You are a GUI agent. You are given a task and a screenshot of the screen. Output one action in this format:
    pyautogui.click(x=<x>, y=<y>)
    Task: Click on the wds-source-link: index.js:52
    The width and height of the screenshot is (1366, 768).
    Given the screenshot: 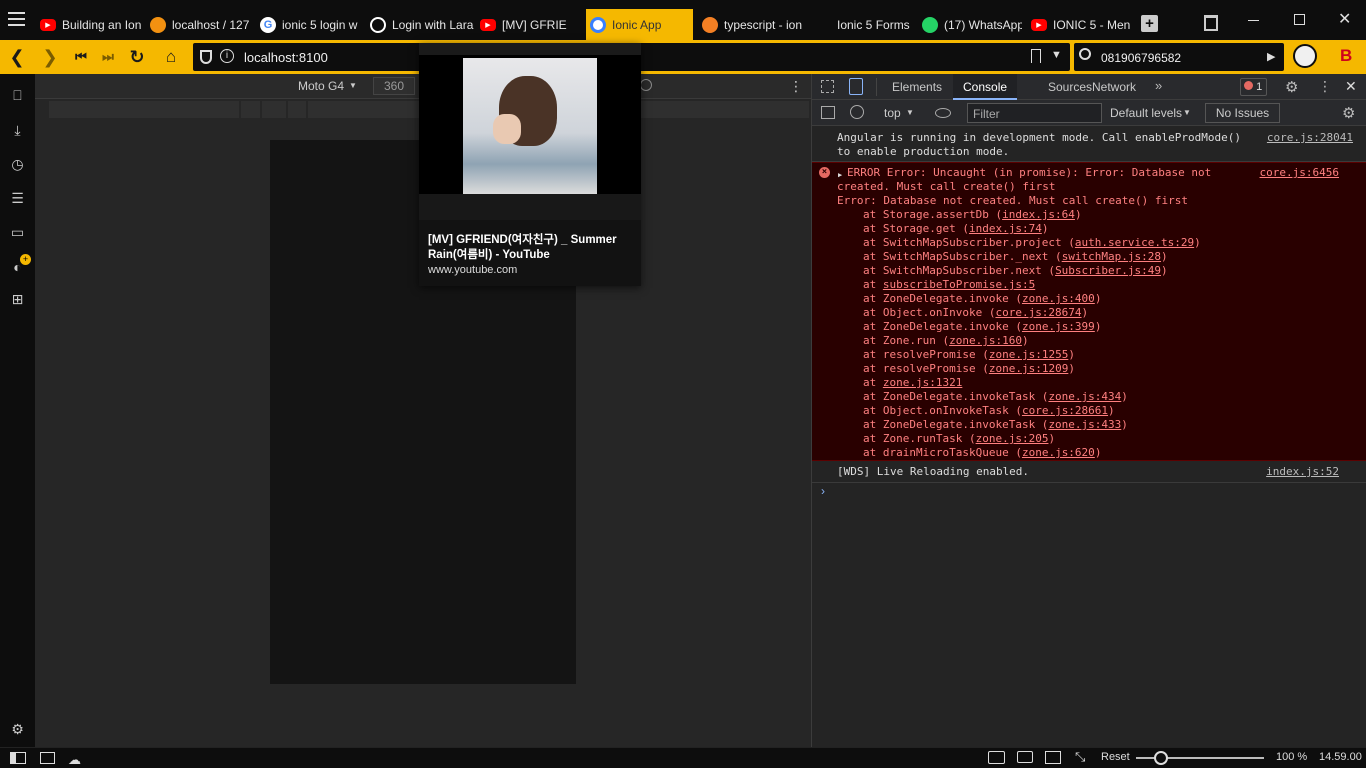 What is the action you would take?
    pyautogui.click(x=1302, y=472)
    